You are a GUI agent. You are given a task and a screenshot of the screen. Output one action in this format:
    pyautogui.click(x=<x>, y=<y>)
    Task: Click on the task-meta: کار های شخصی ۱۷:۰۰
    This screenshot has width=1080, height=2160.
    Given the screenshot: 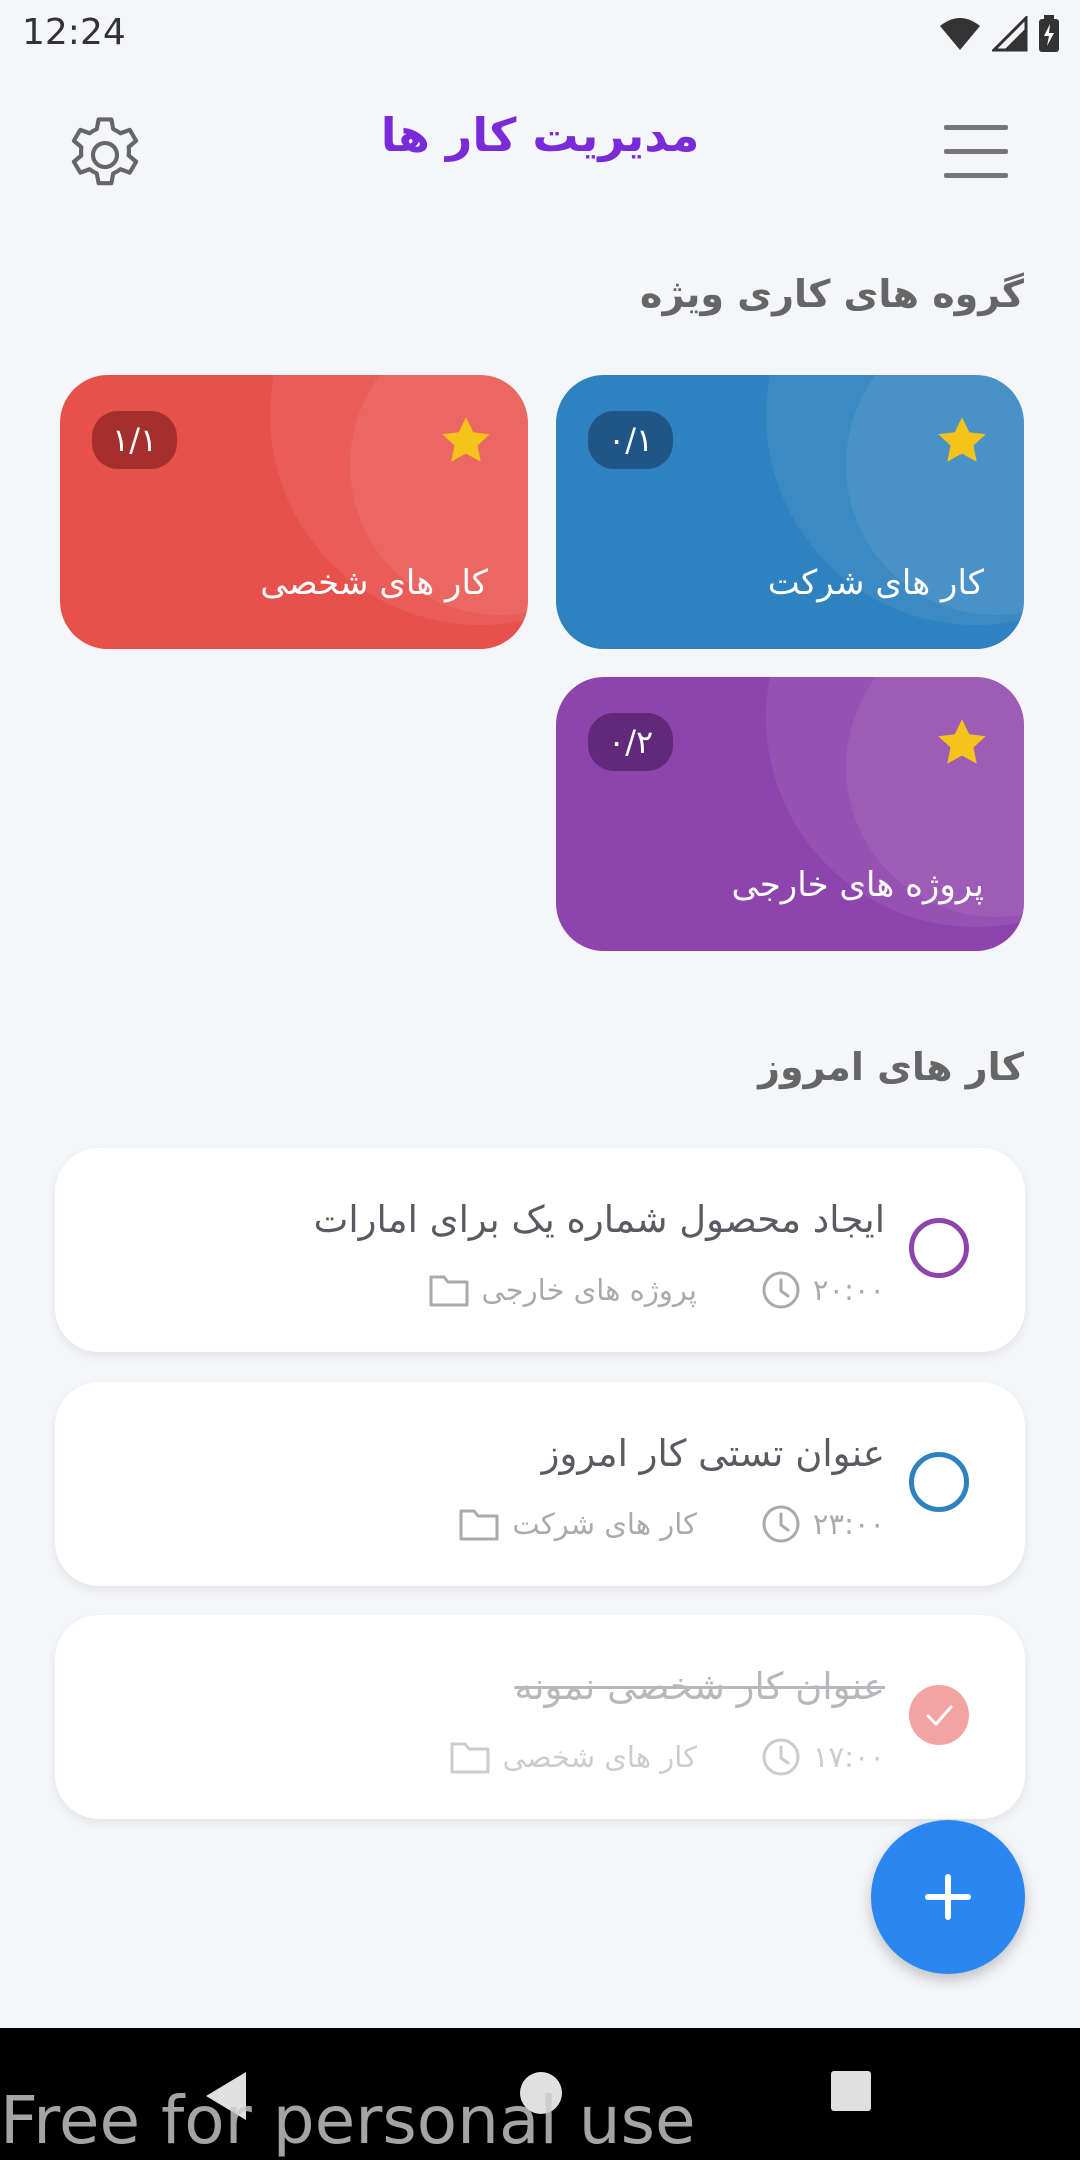 What is the action you would take?
    pyautogui.click(x=667, y=1757)
    